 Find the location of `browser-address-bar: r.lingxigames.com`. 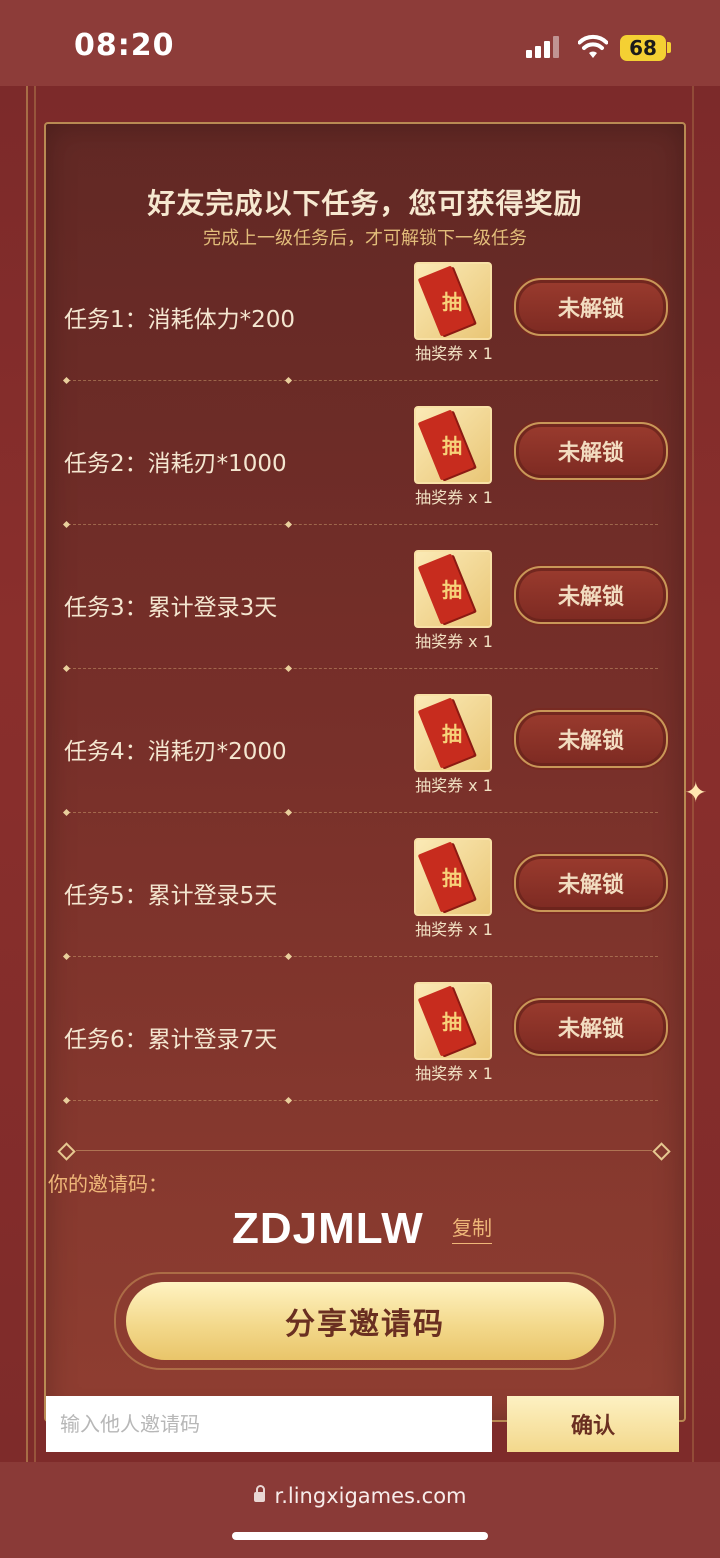

browser-address-bar: r.lingxigames.com is located at coordinates (360, 1510).